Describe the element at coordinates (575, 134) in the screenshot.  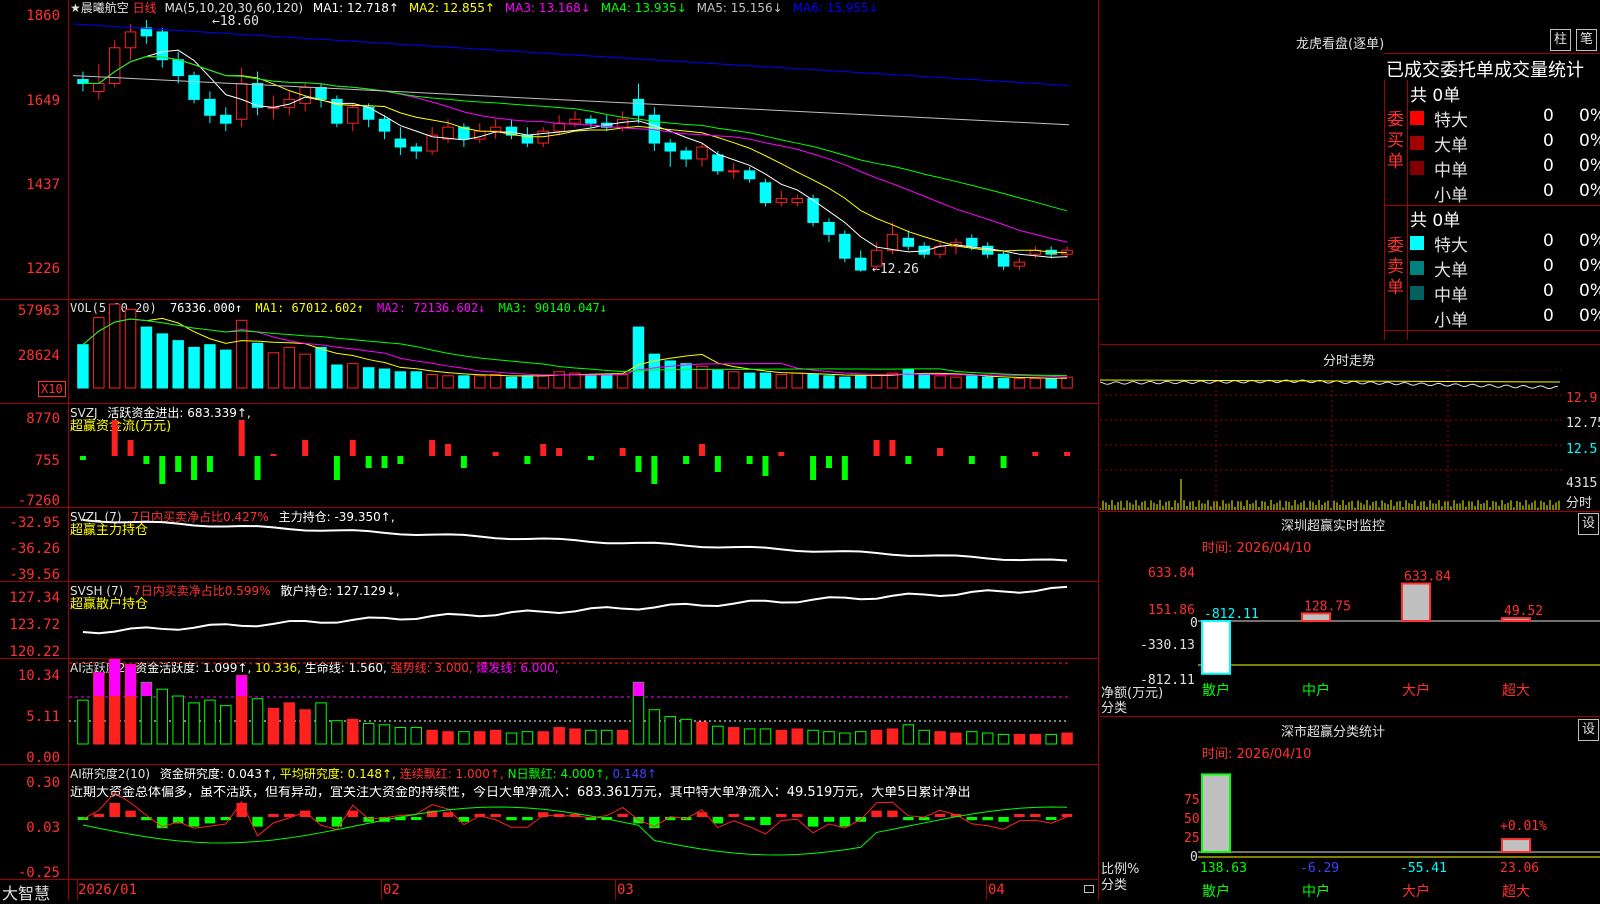
I see `ma30-line` at that location.